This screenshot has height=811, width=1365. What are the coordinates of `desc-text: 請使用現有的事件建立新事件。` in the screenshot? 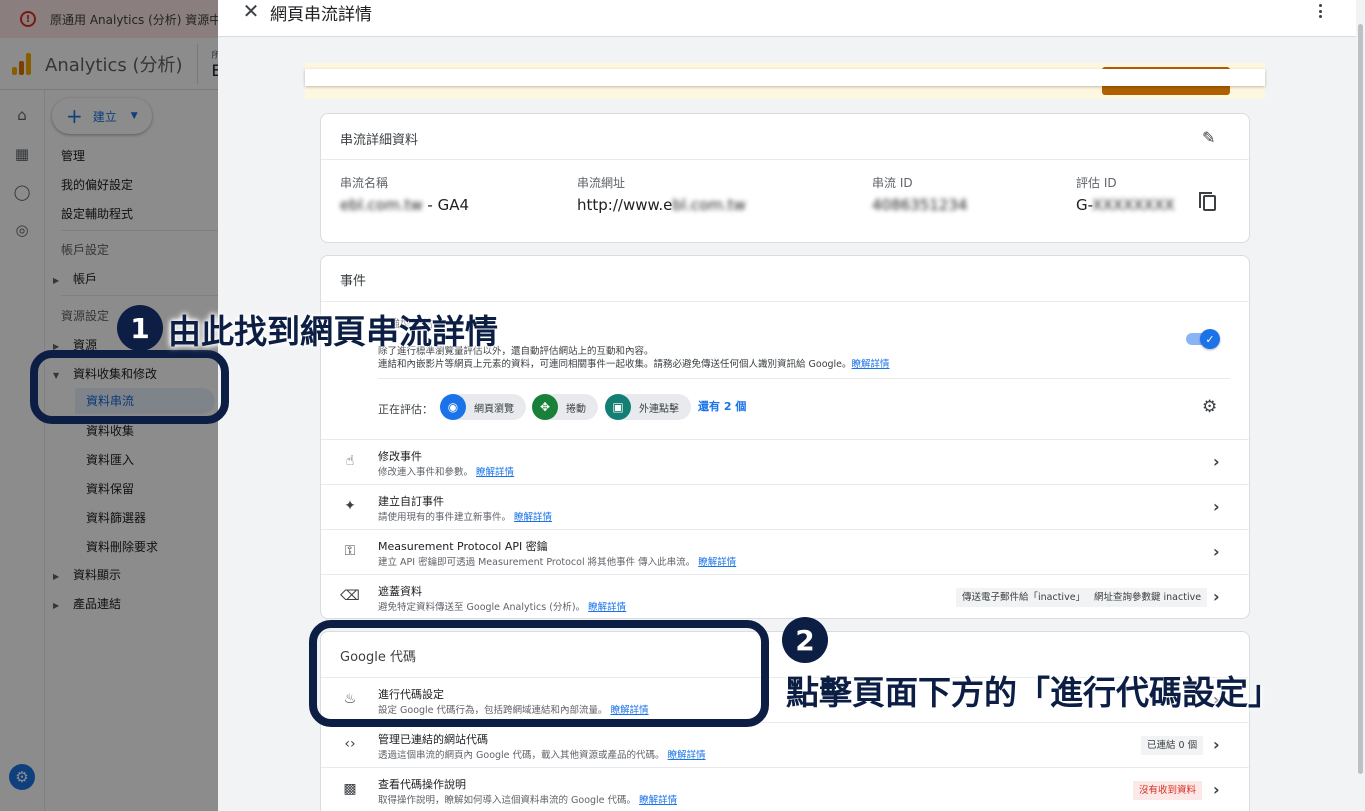 It's located at (445, 517).